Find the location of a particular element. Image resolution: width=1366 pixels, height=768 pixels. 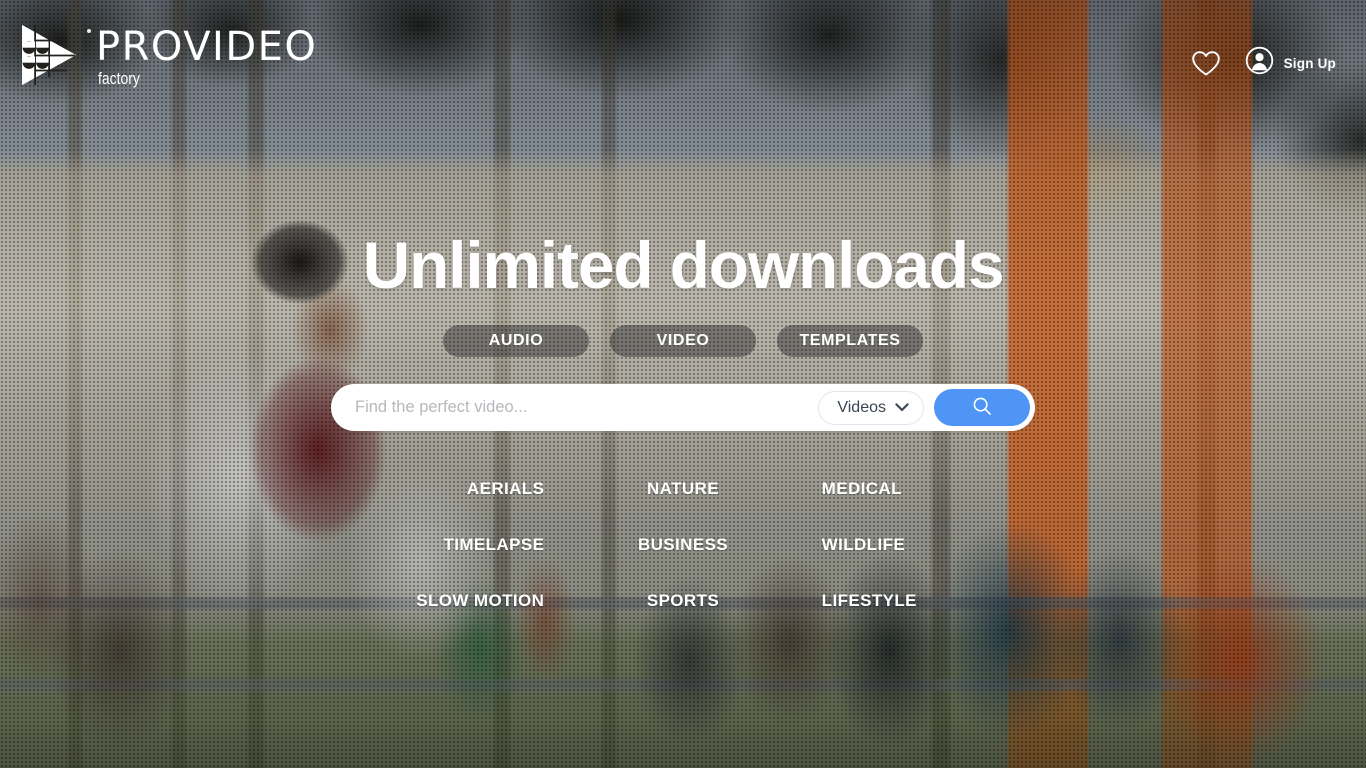

category-link-wildlife: WILDLIFE is located at coordinates (916, 545).